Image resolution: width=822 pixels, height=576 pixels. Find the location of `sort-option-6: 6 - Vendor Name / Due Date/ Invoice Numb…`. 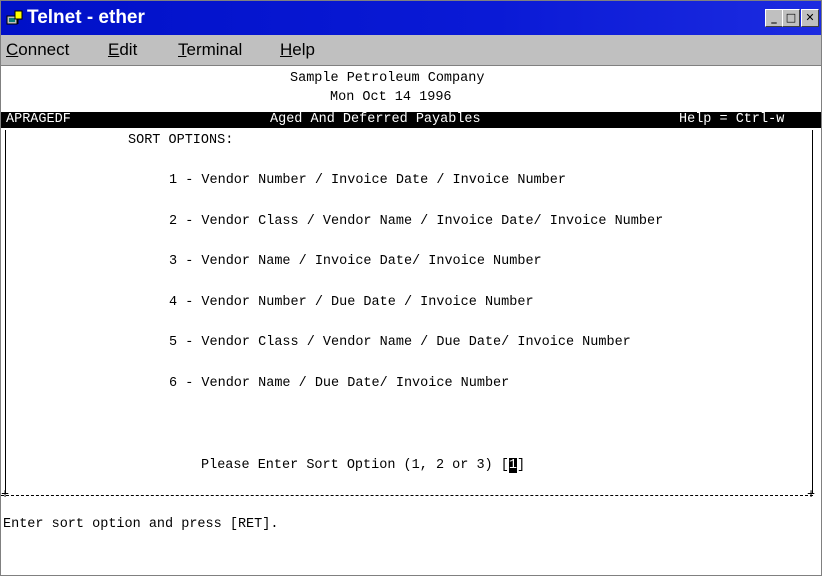

sort-option-6: 6 - Vendor Name / Due Date/ Invoice Numb… is located at coordinates (339, 383).